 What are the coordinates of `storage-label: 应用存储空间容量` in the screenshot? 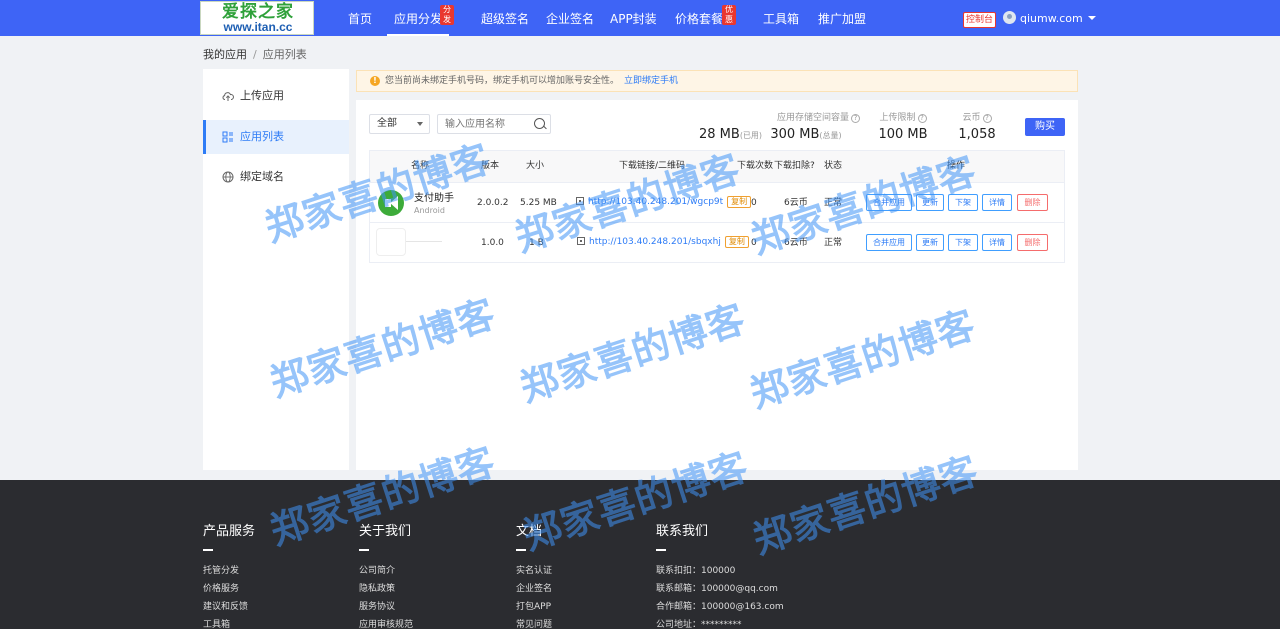 It's located at (813, 118).